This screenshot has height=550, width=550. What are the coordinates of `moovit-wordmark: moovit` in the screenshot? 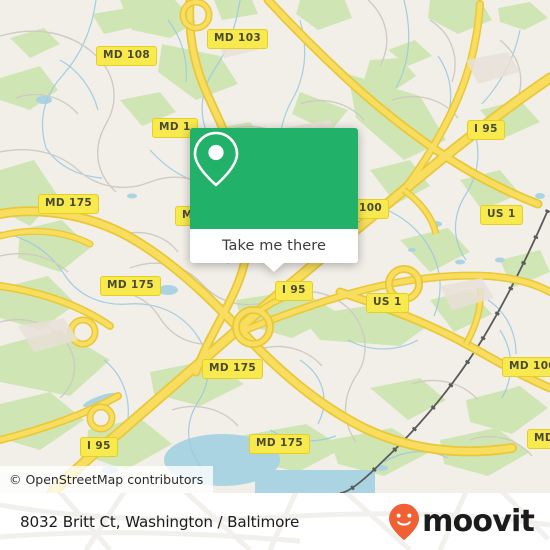 It's located at (478, 521).